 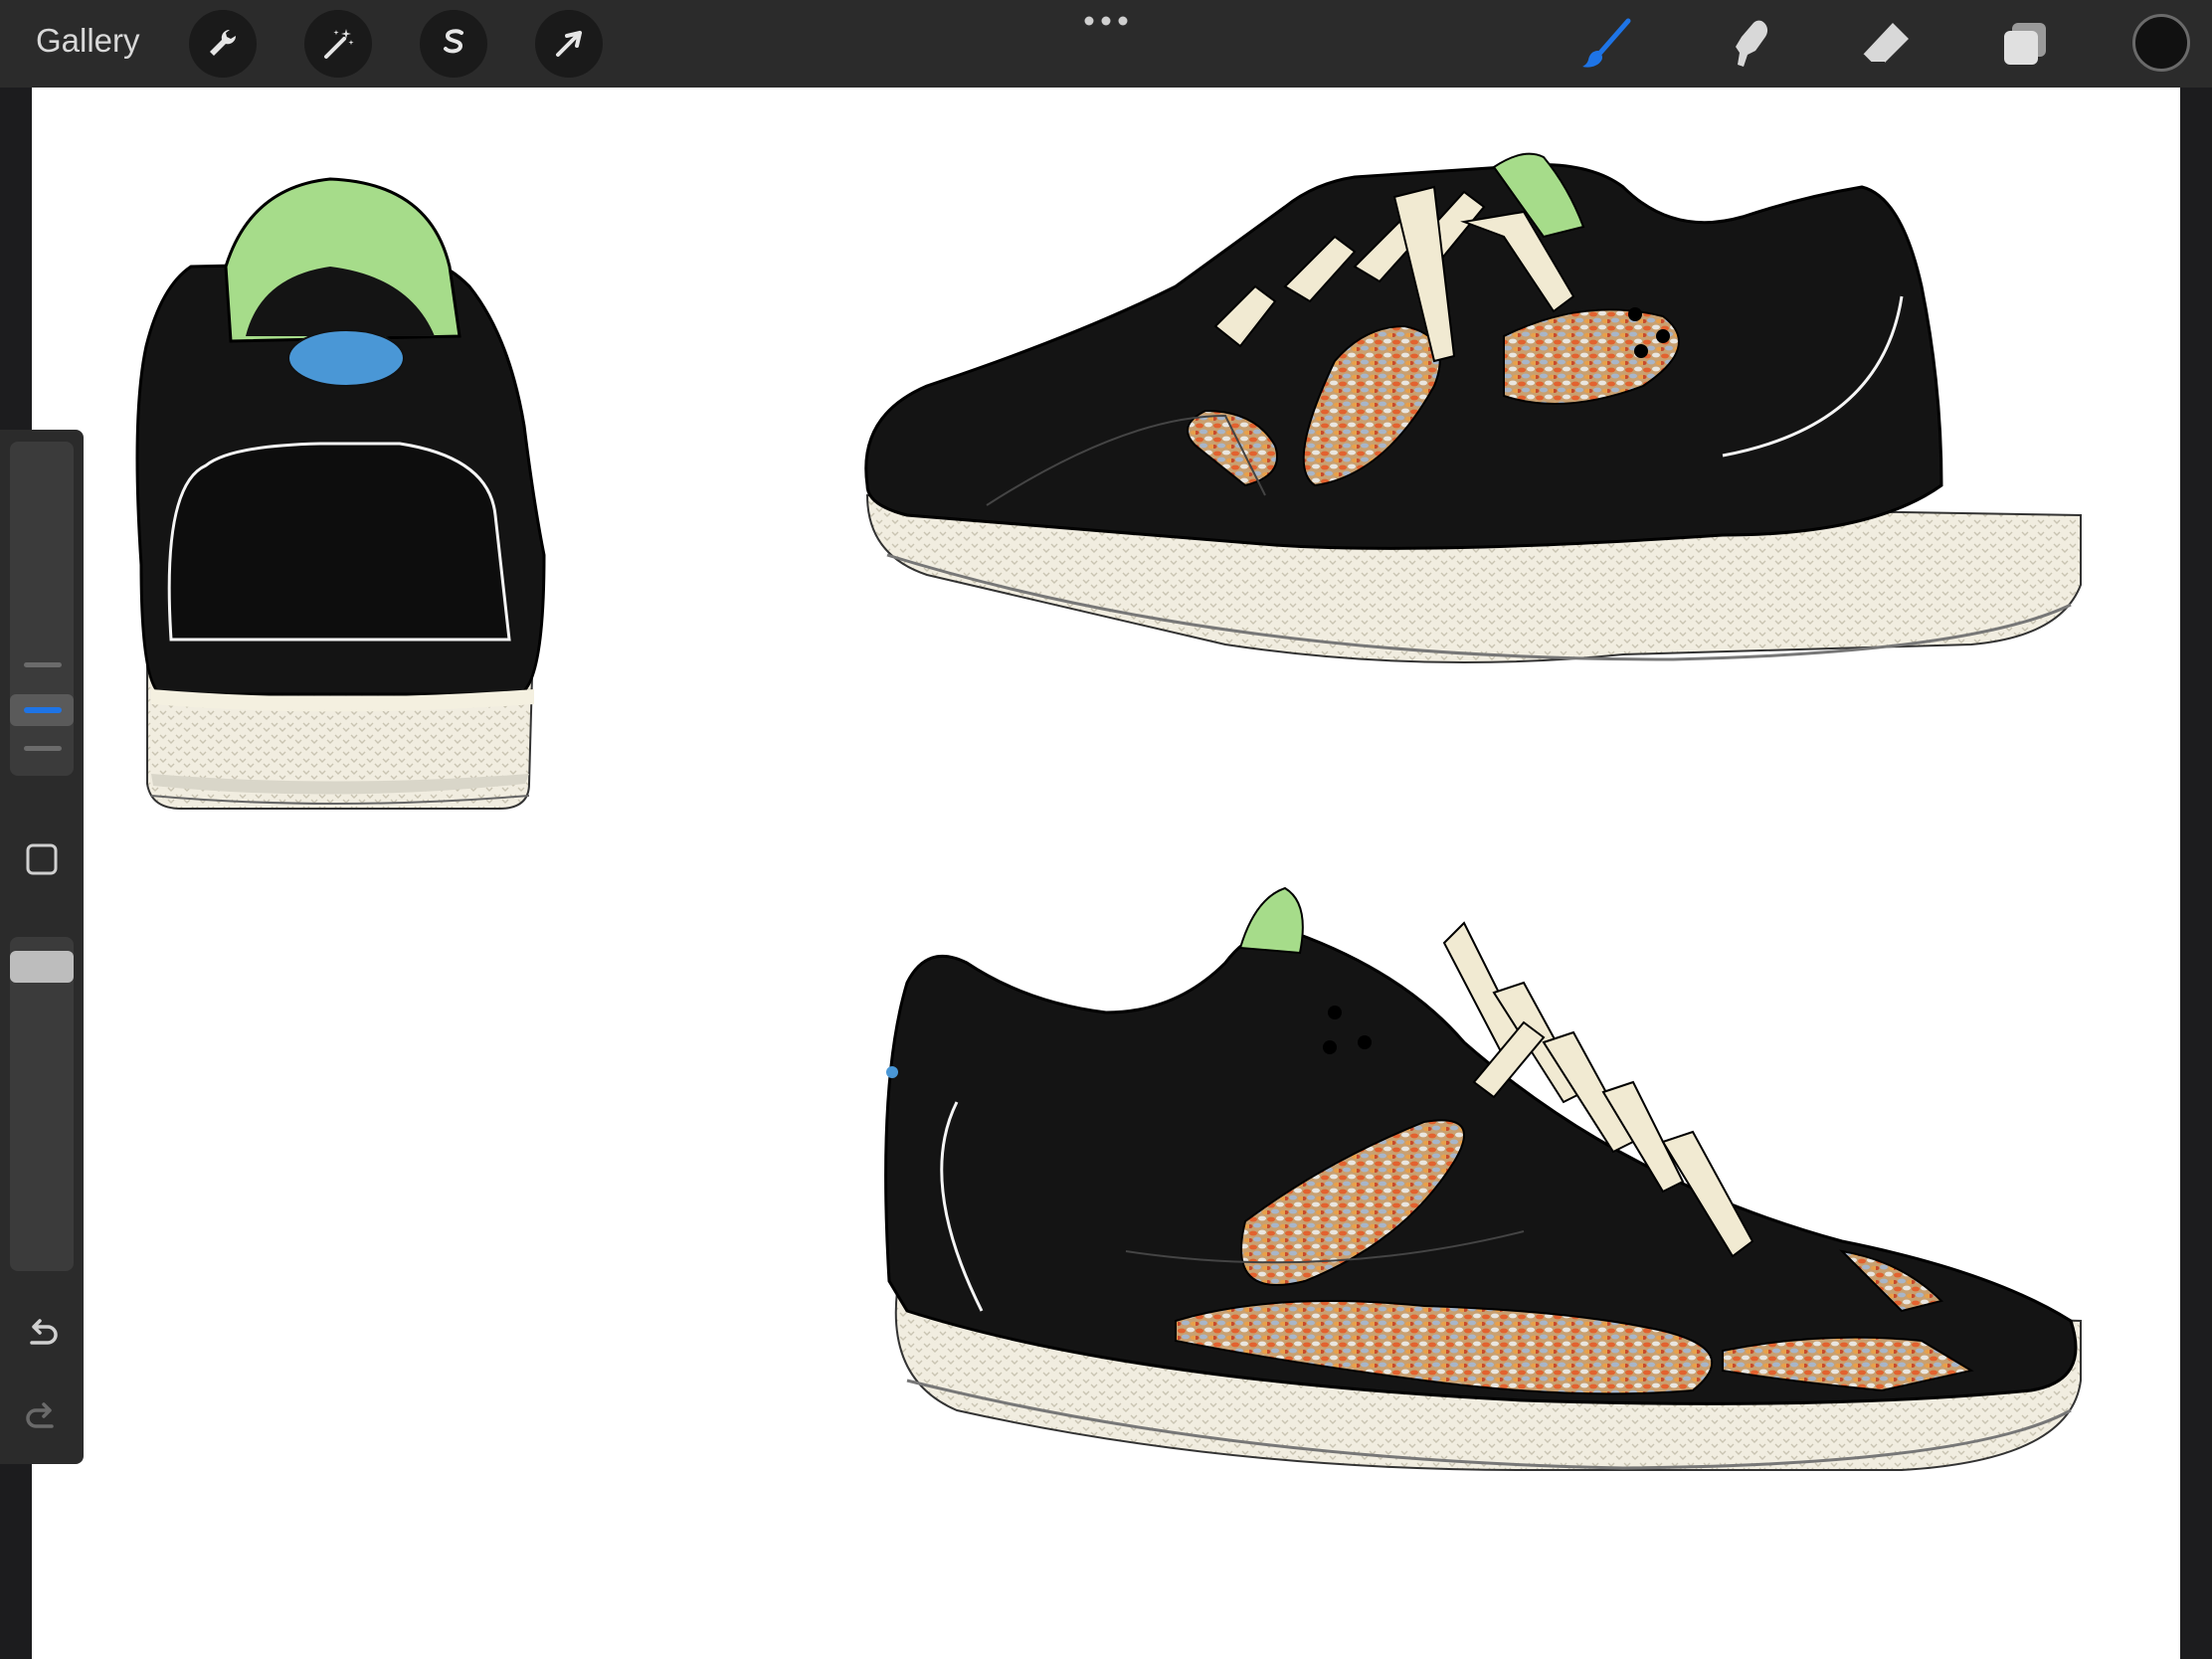 I want to click on sneaker-back-view, so click(x=340, y=493).